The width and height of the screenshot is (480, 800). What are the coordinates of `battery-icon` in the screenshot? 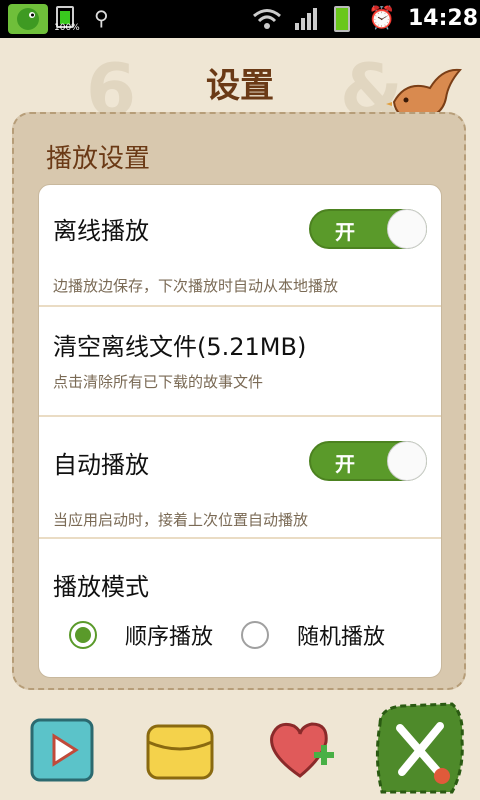 It's located at (342, 19).